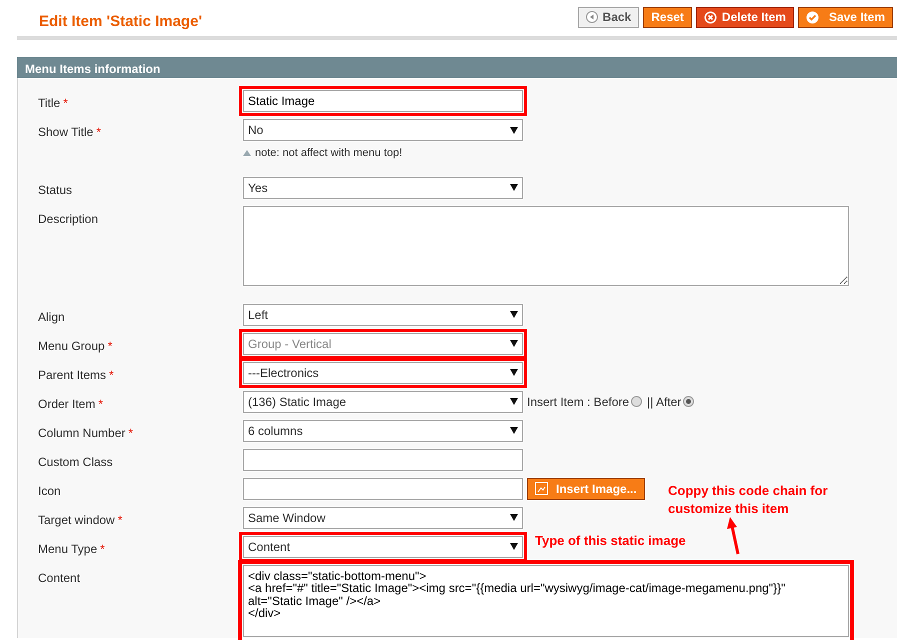  Describe the element at coordinates (71, 345) in the screenshot. I see `field-label: Menu Group` at that location.